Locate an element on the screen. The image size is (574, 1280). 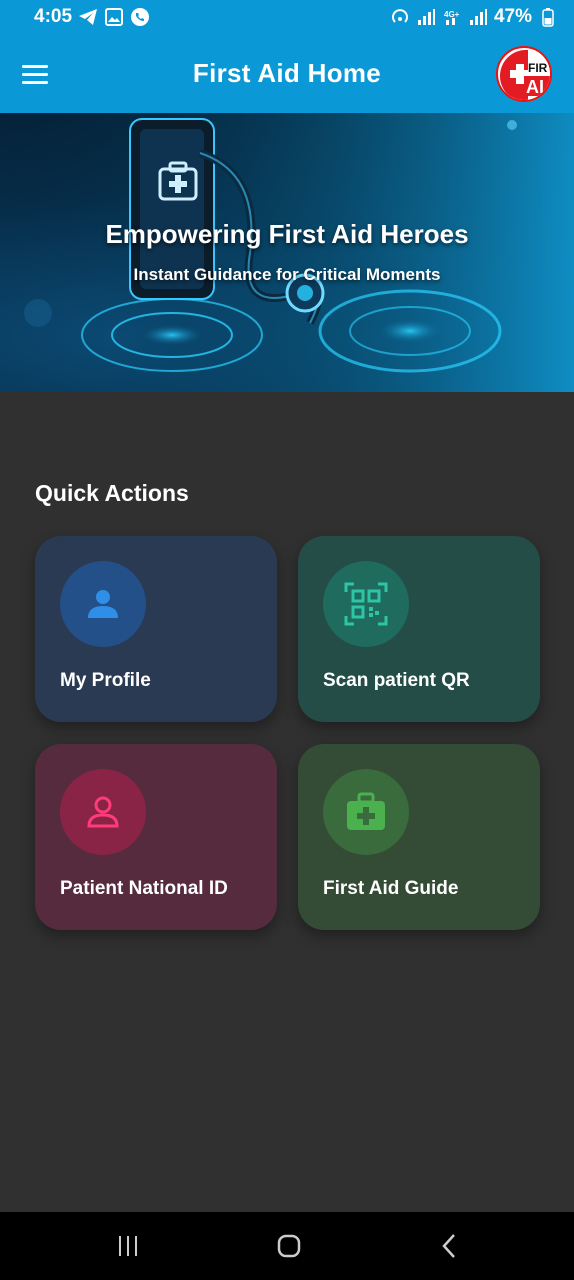
recent-apps-button is located at coordinates (128, 1246).